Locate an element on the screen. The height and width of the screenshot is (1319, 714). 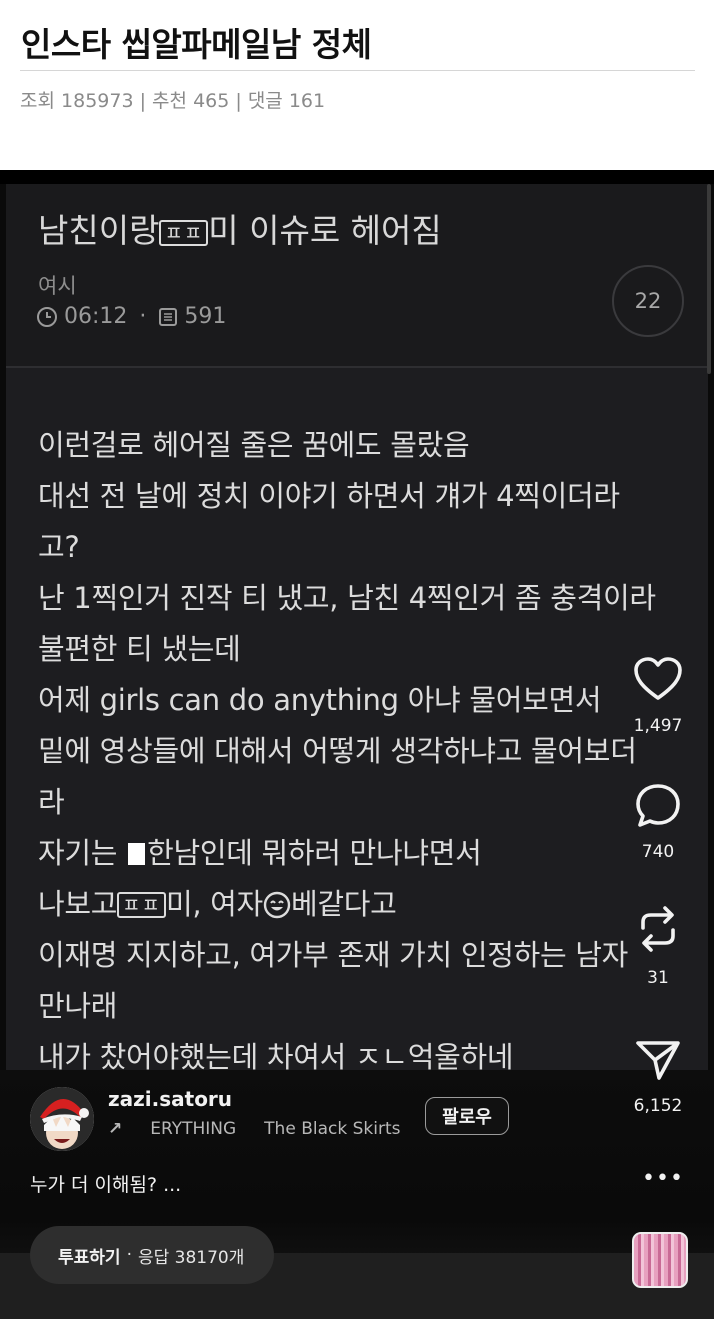
share-button: 6,152 is located at coordinates (658, 1077).